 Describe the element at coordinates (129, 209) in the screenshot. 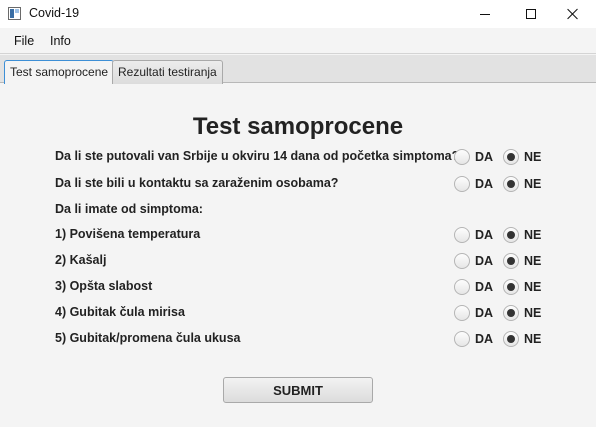

I see `symptoms-heading: Da li imate od simptoma:` at that location.